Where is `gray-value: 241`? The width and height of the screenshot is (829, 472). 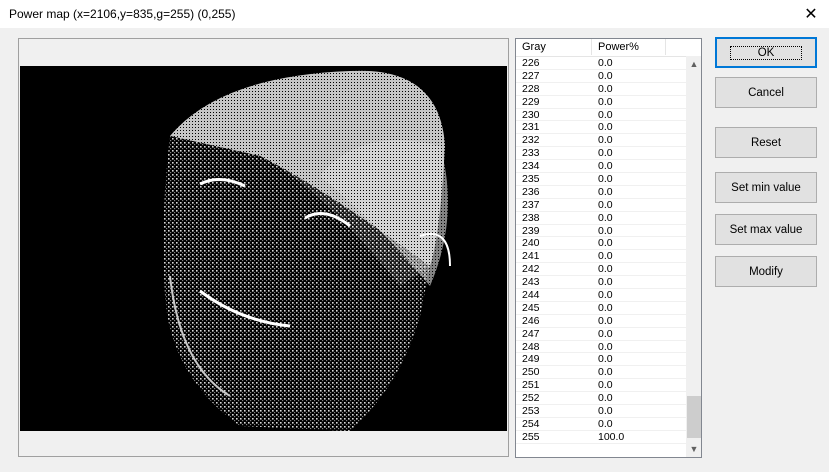 gray-value: 241 is located at coordinates (531, 256).